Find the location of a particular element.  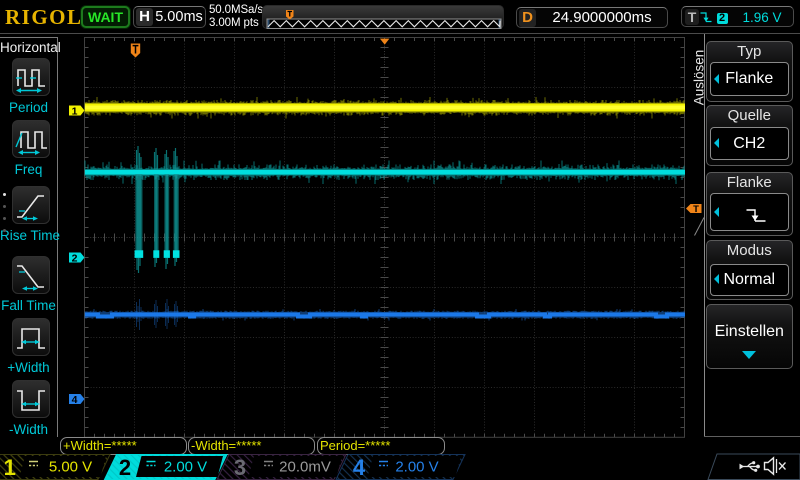

svg-text: T is located at coordinates (696, 209).